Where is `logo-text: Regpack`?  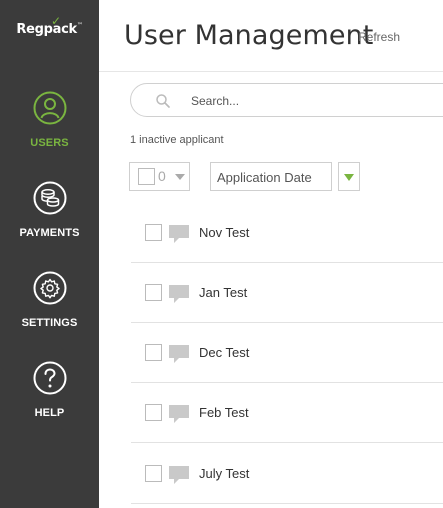 logo-text: Regpack is located at coordinates (46, 29).